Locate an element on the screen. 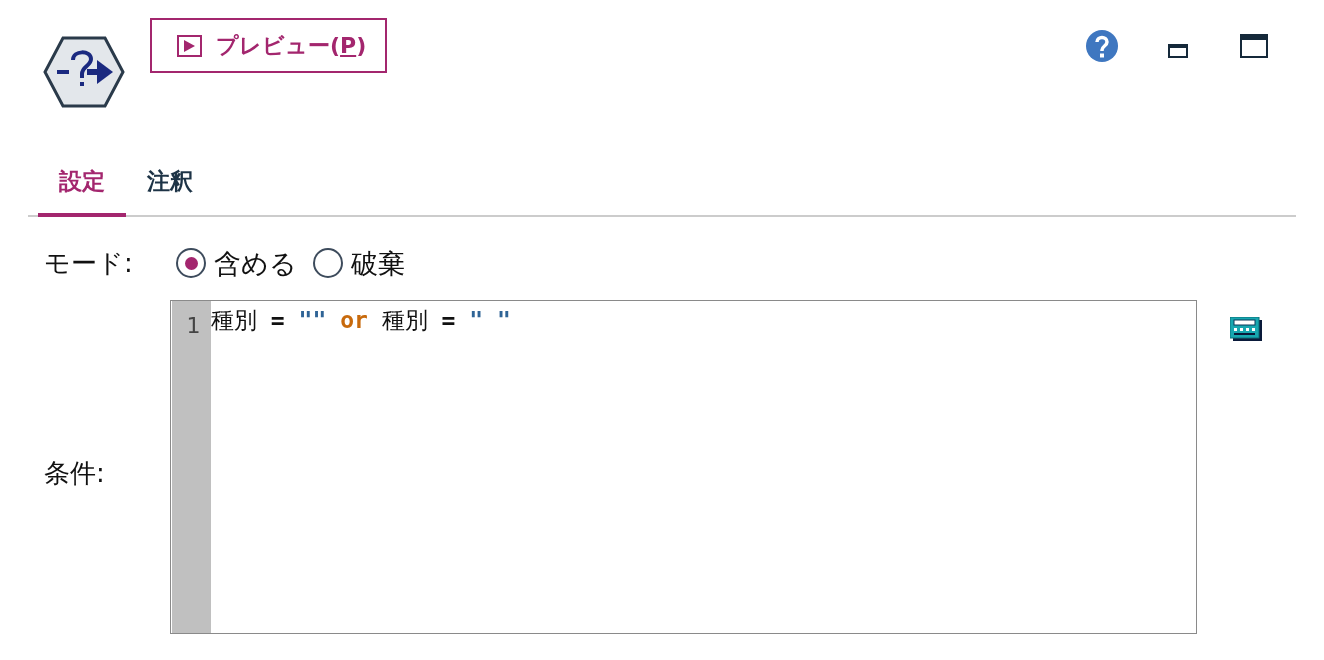 This screenshot has height=660, width=1324. line-number: 1 is located at coordinates (193, 326).